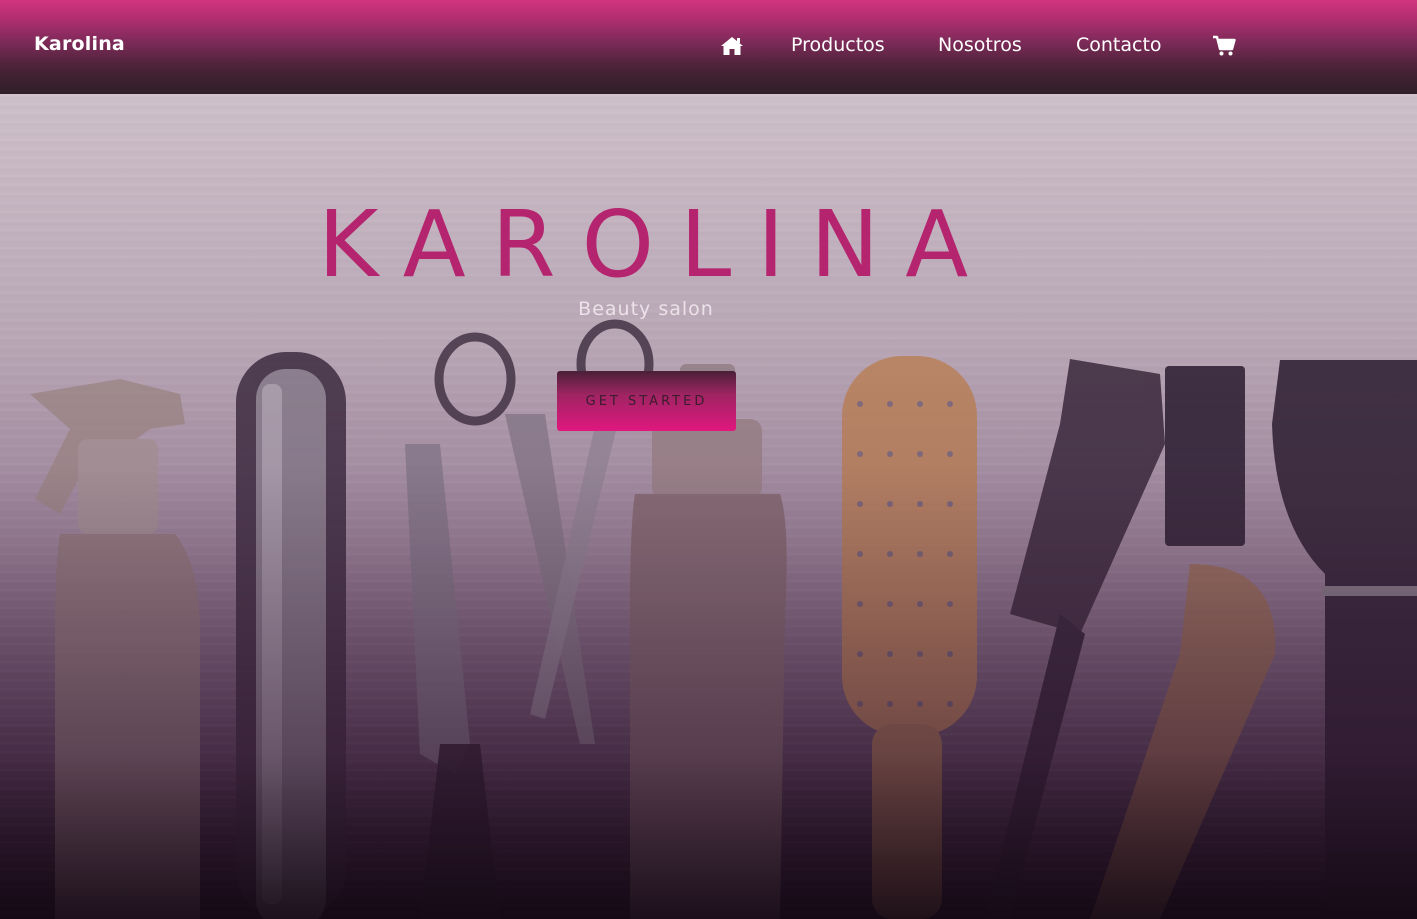  Describe the element at coordinates (1119, 45) in the screenshot. I see `nav-link-contacto: Contacto` at that location.